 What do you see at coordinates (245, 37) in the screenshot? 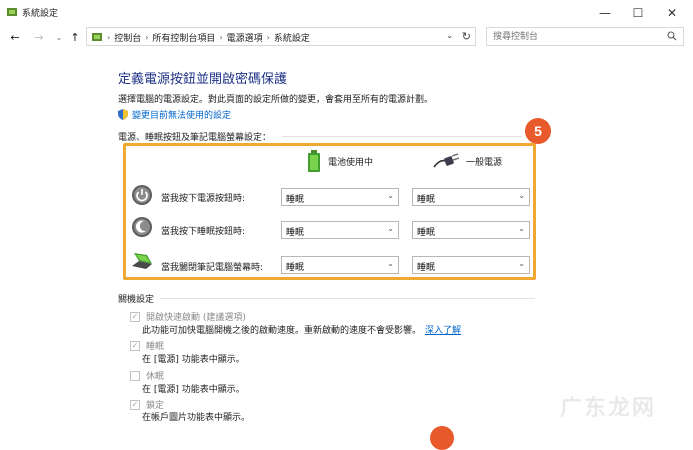
I see `breadcrumb-item: 電源選項` at bounding box center [245, 37].